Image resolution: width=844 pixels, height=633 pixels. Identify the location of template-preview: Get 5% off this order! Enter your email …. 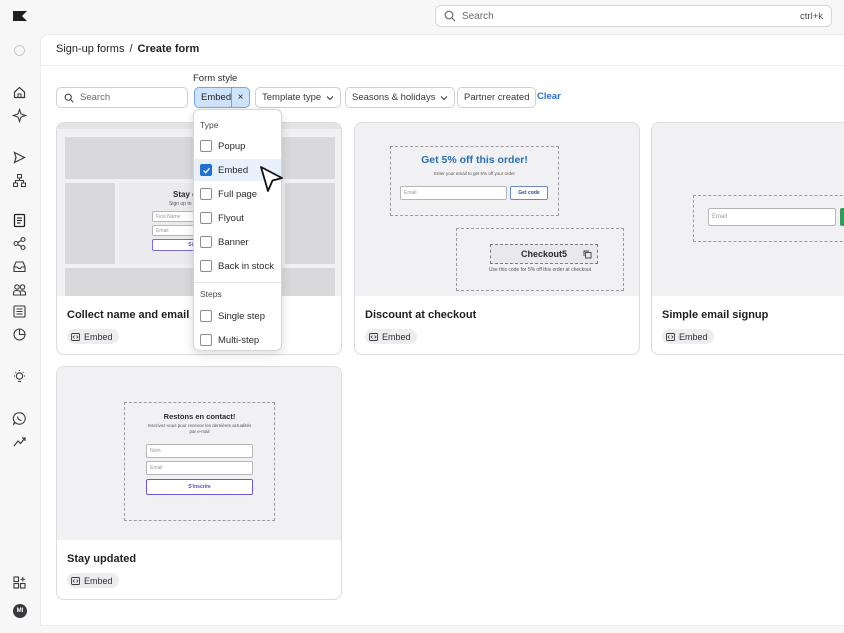
(497, 209).